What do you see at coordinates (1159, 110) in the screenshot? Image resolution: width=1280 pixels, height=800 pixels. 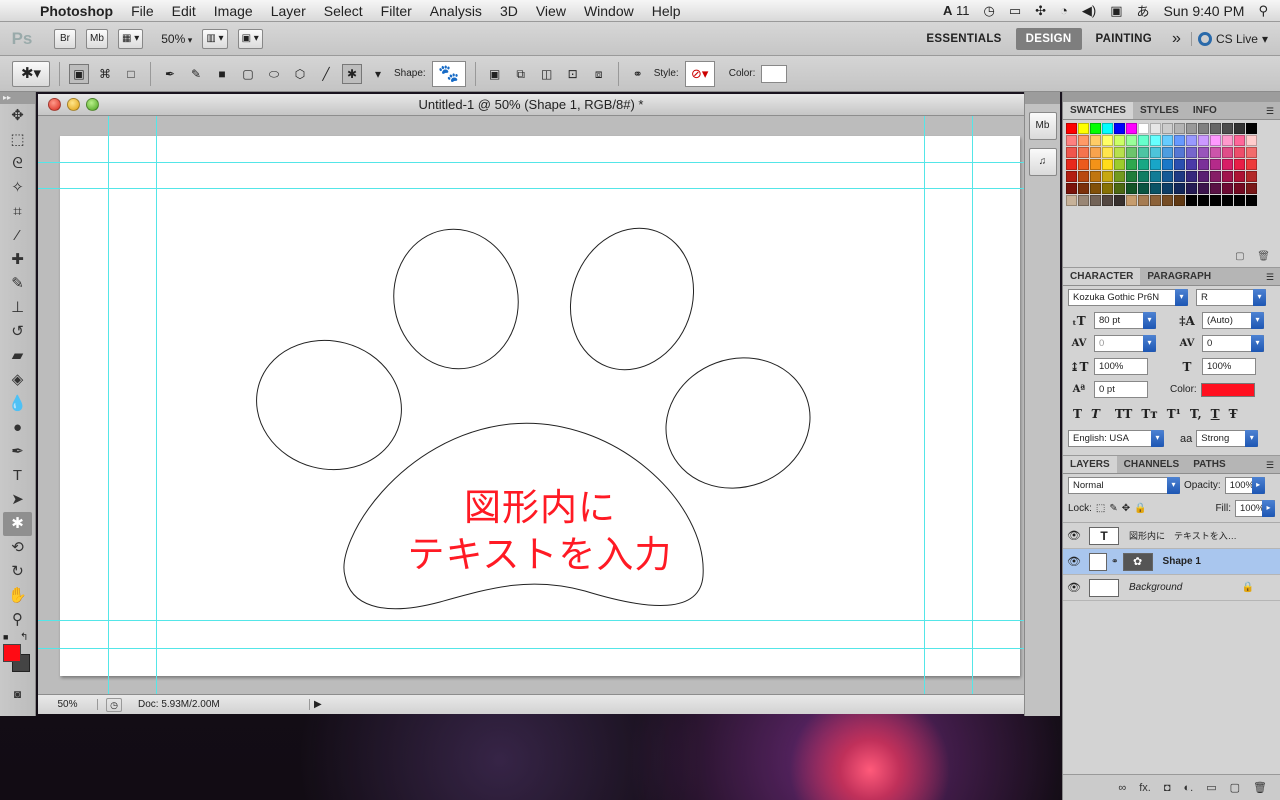 I see `tab-styles: STYLES` at bounding box center [1159, 110].